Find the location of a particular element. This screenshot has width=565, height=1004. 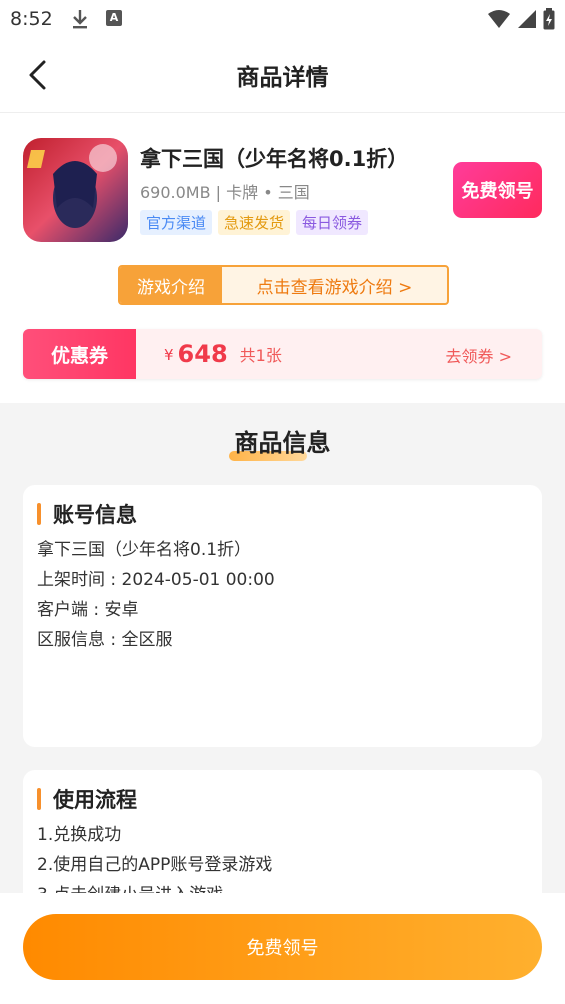

game-intro-label: 游戏介绍 is located at coordinates (171, 285).